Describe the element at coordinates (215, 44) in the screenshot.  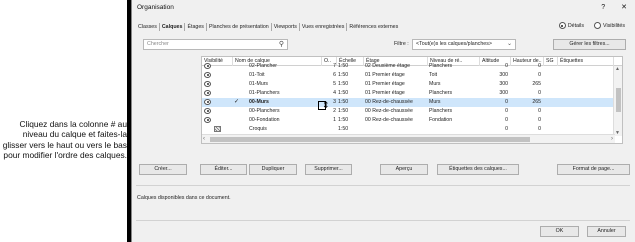
I see `search-input: Chercher ⚲` at that location.